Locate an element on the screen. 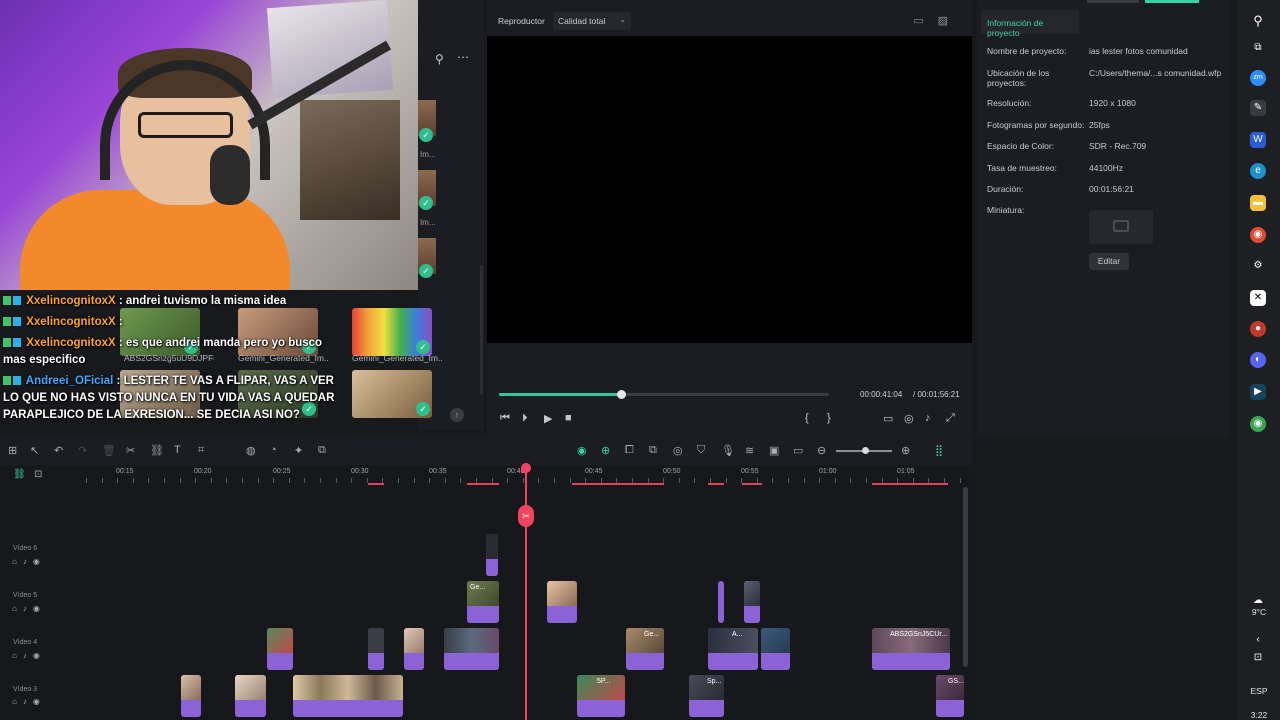 The image size is (1280, 720). obs-icon: ● is located at coordinates (1258, 329).